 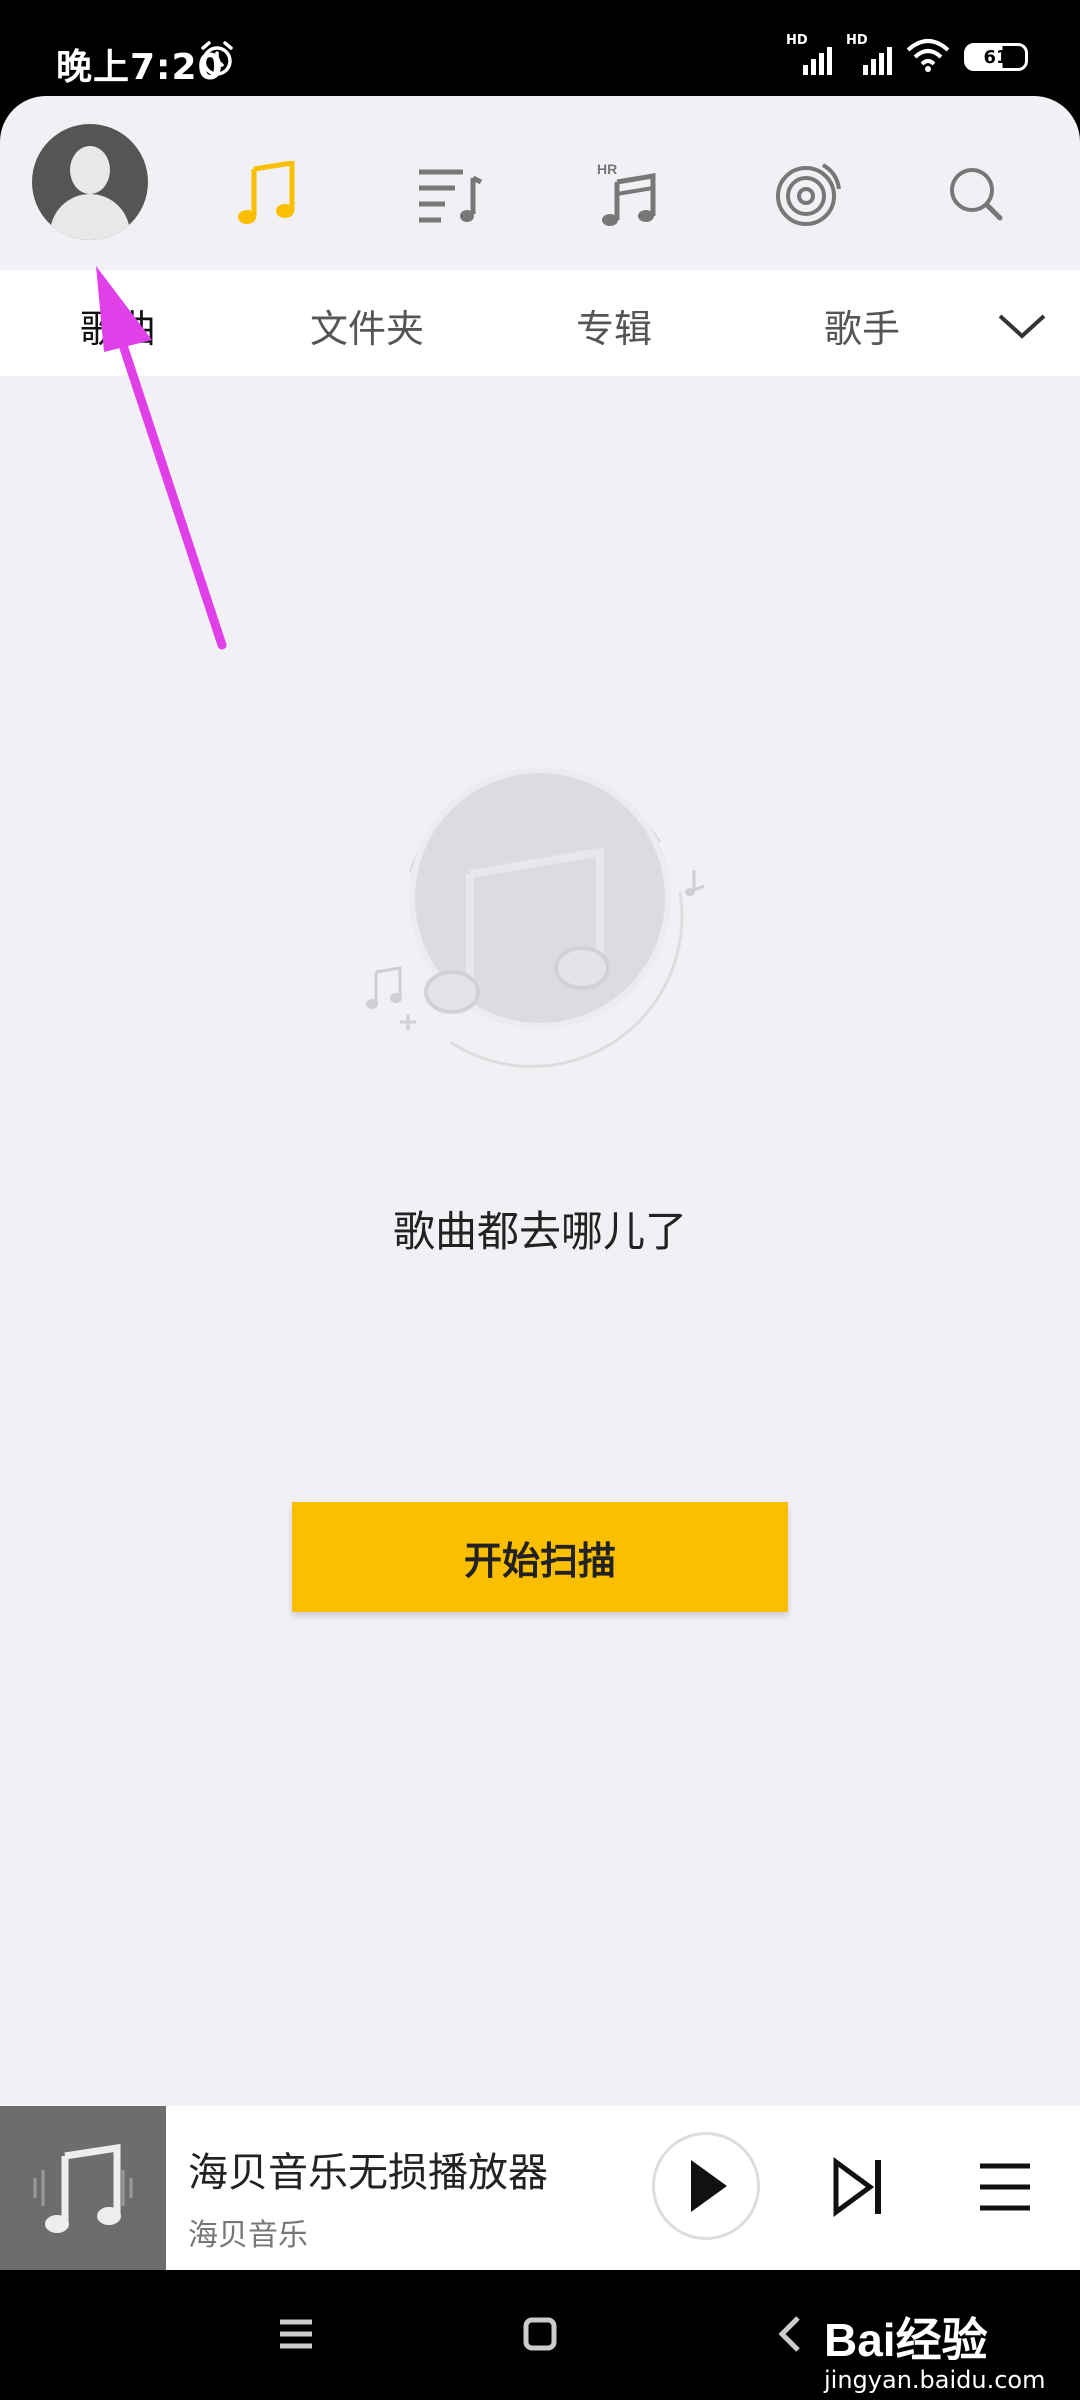 What do you see at coordinates (928, 57) in the screenshot?
I see `wifi-icon` at bounding box center [928, 57].